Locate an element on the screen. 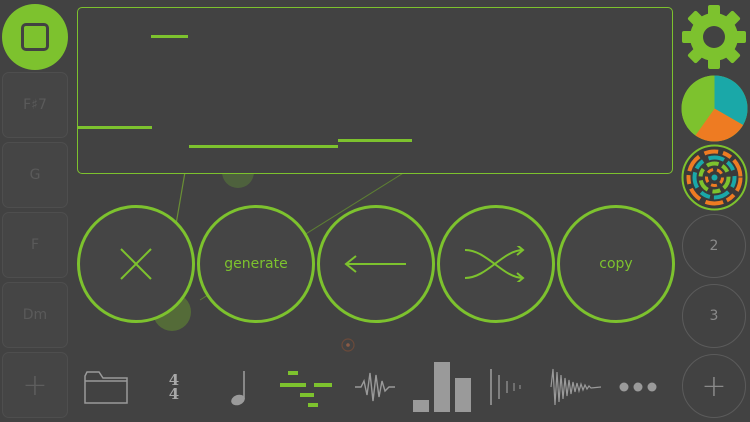 The image size is (750, 422). chord-cell-2: G is located at coordinates (35, 175).